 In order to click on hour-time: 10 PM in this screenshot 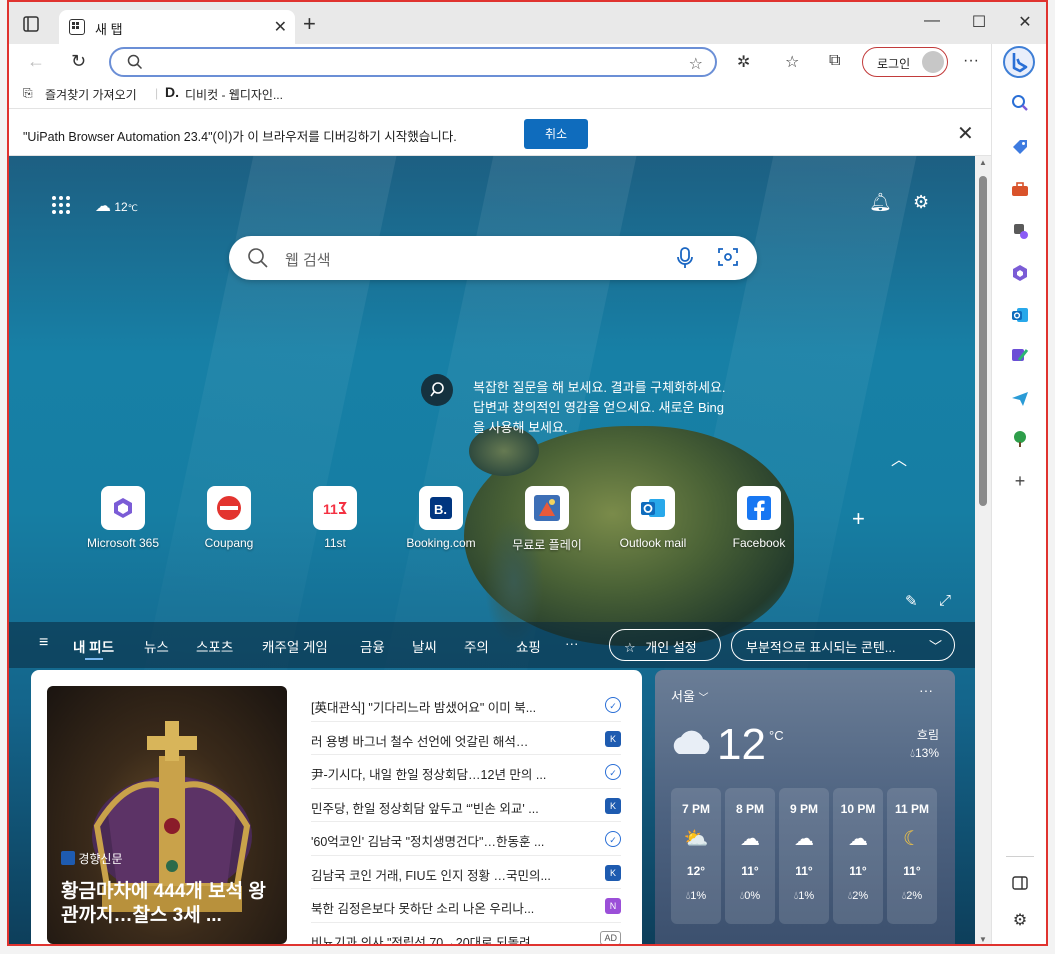, I will do `click(858, 809)`.